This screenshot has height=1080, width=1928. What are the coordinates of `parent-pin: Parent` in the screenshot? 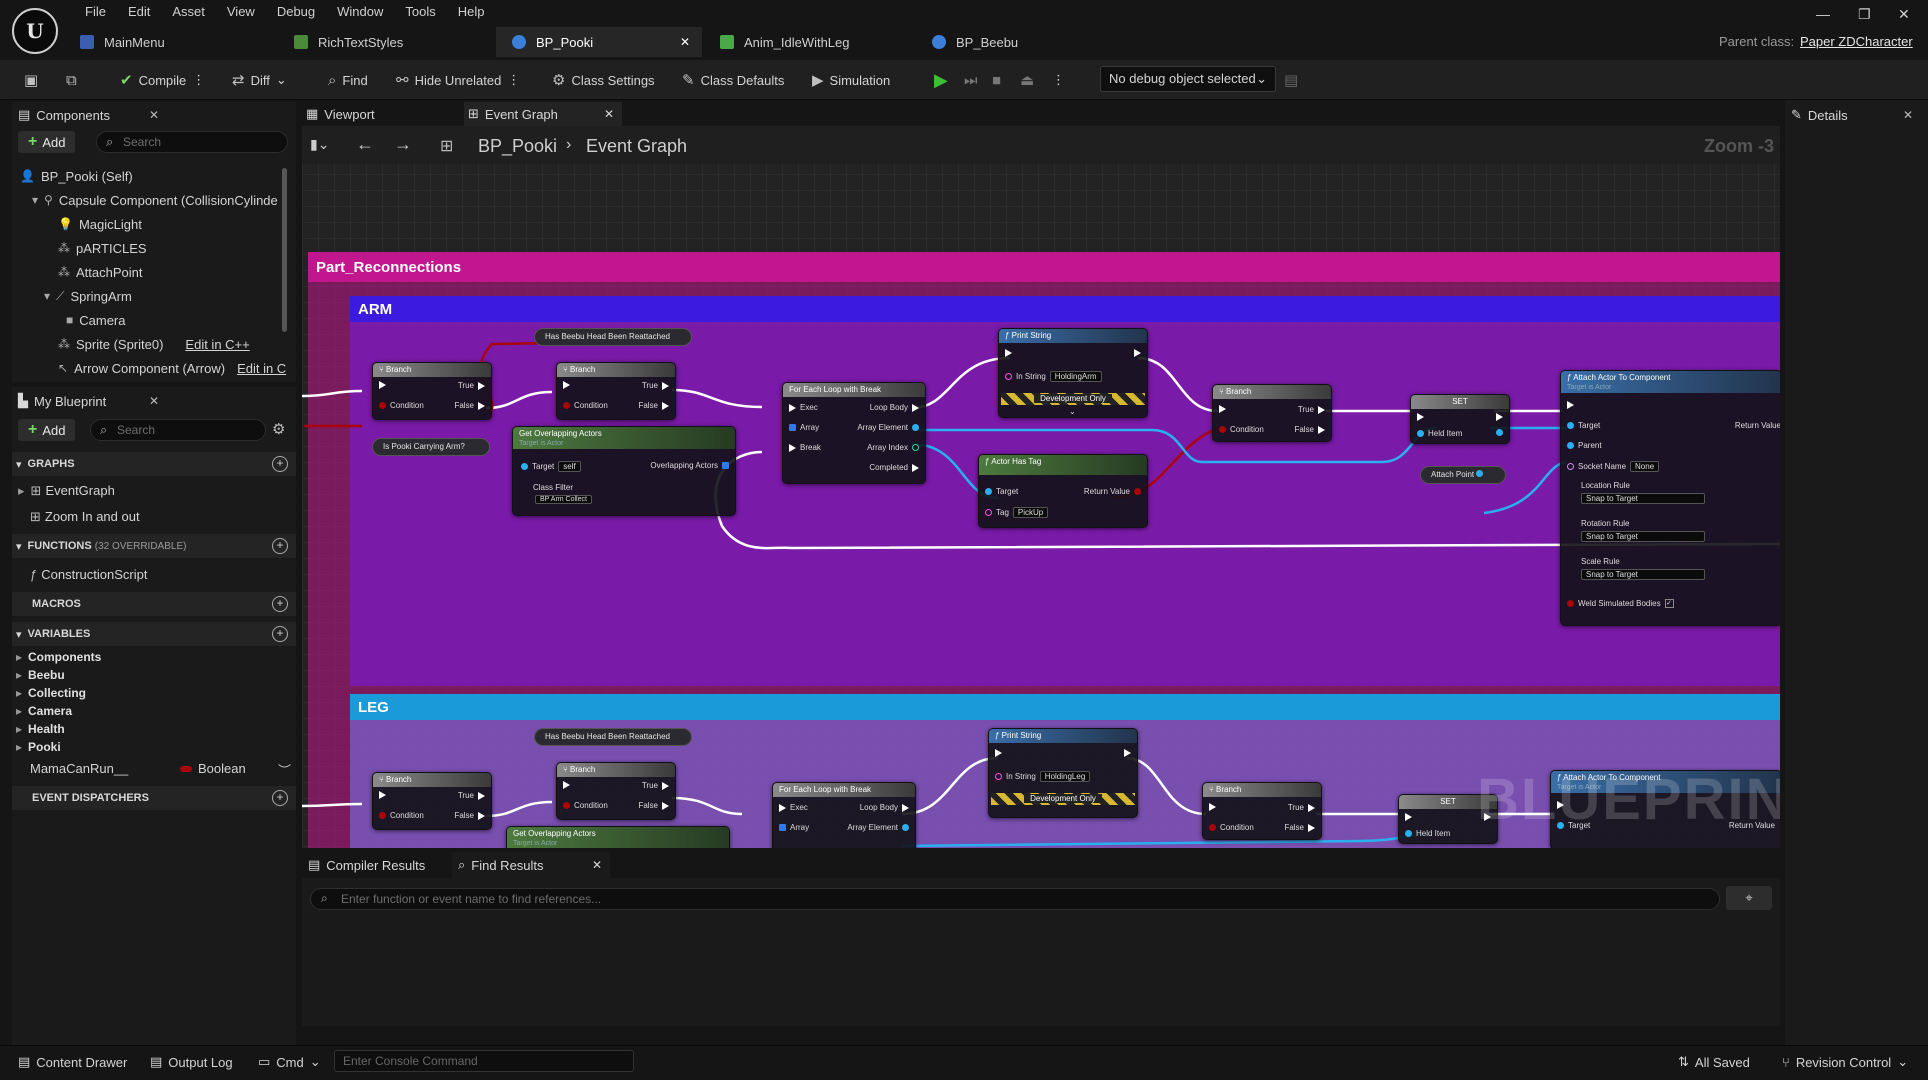 It's located at (1584, 445).